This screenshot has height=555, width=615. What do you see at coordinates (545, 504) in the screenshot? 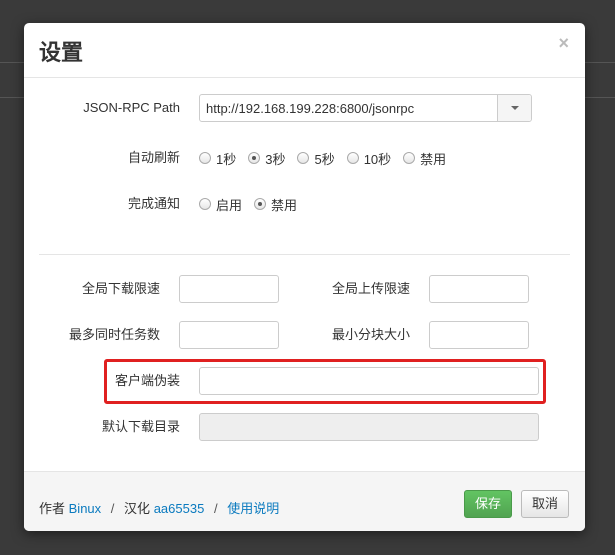
I see `cancel-button: 取消` at bounding box center [545, 504].